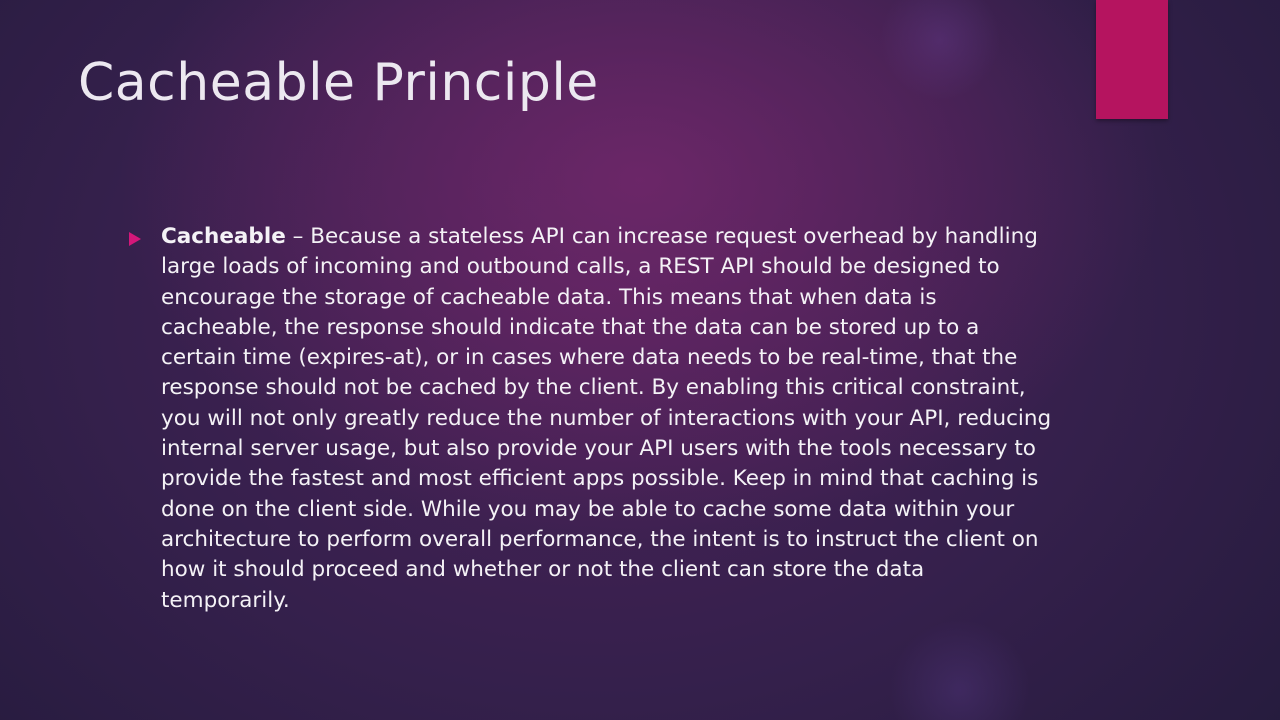 This screenshot has width=1280, height=720. I want to click on accent-bar, so click(1132, 59).